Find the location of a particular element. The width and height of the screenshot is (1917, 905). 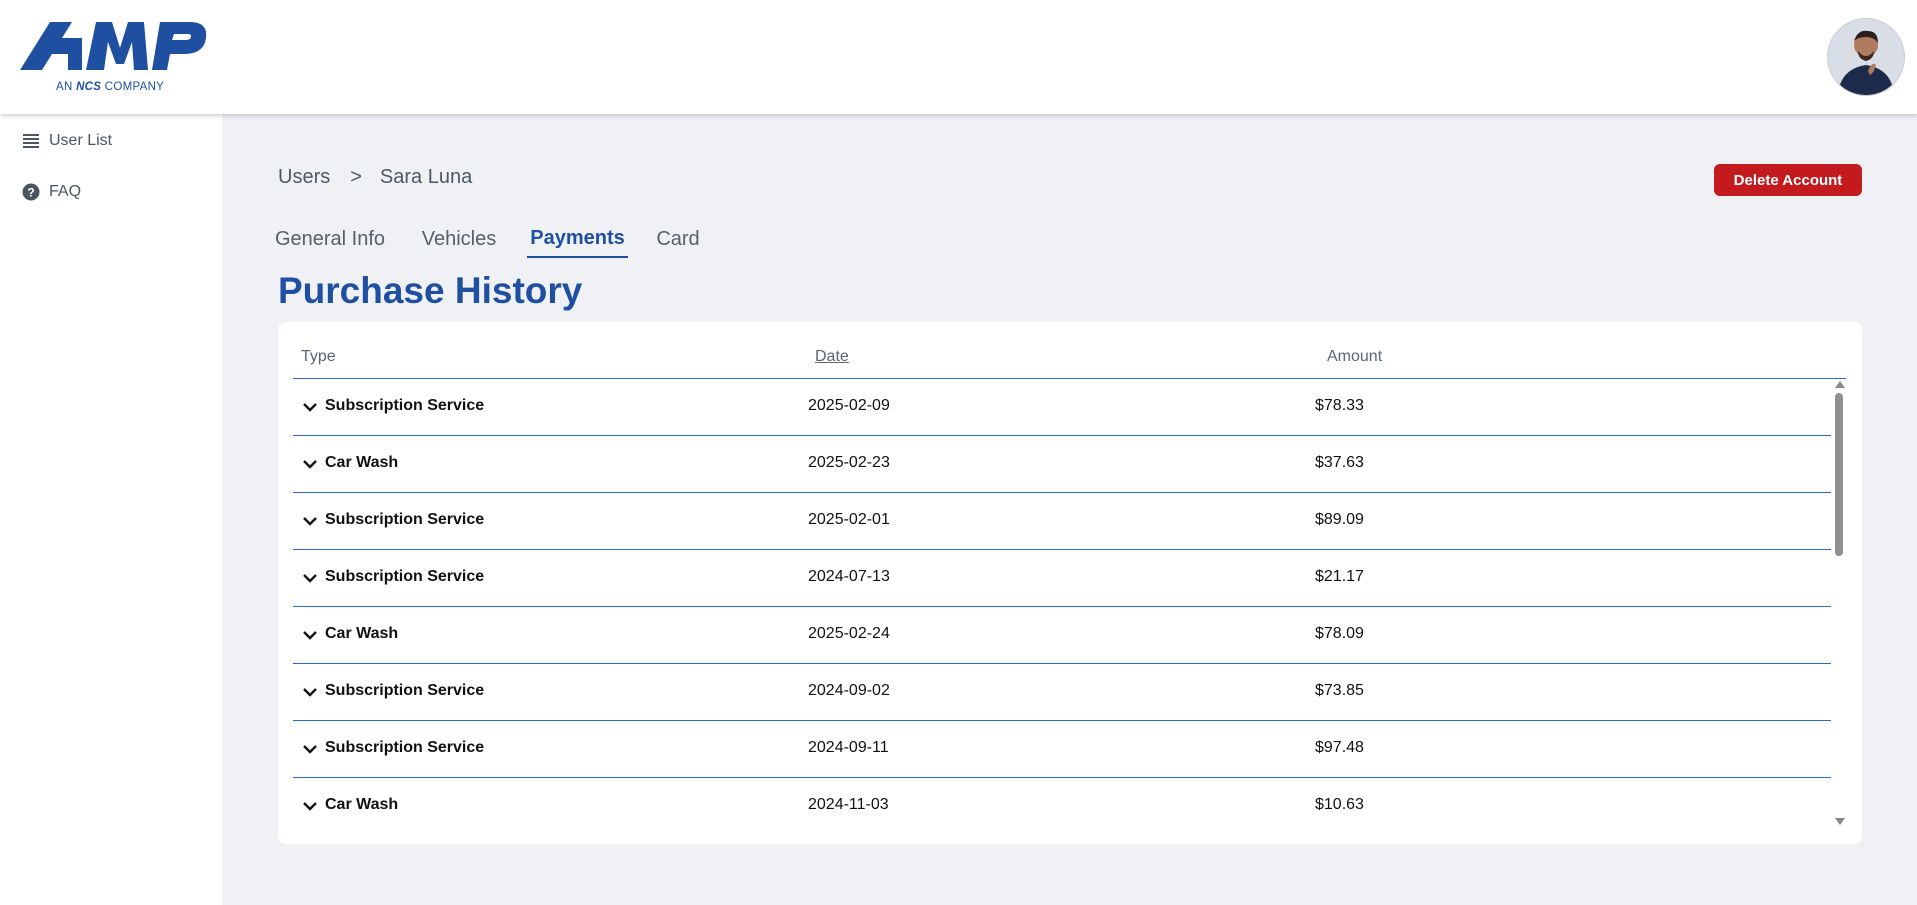

amp-logo-mark is located at coordinates (113, 46).